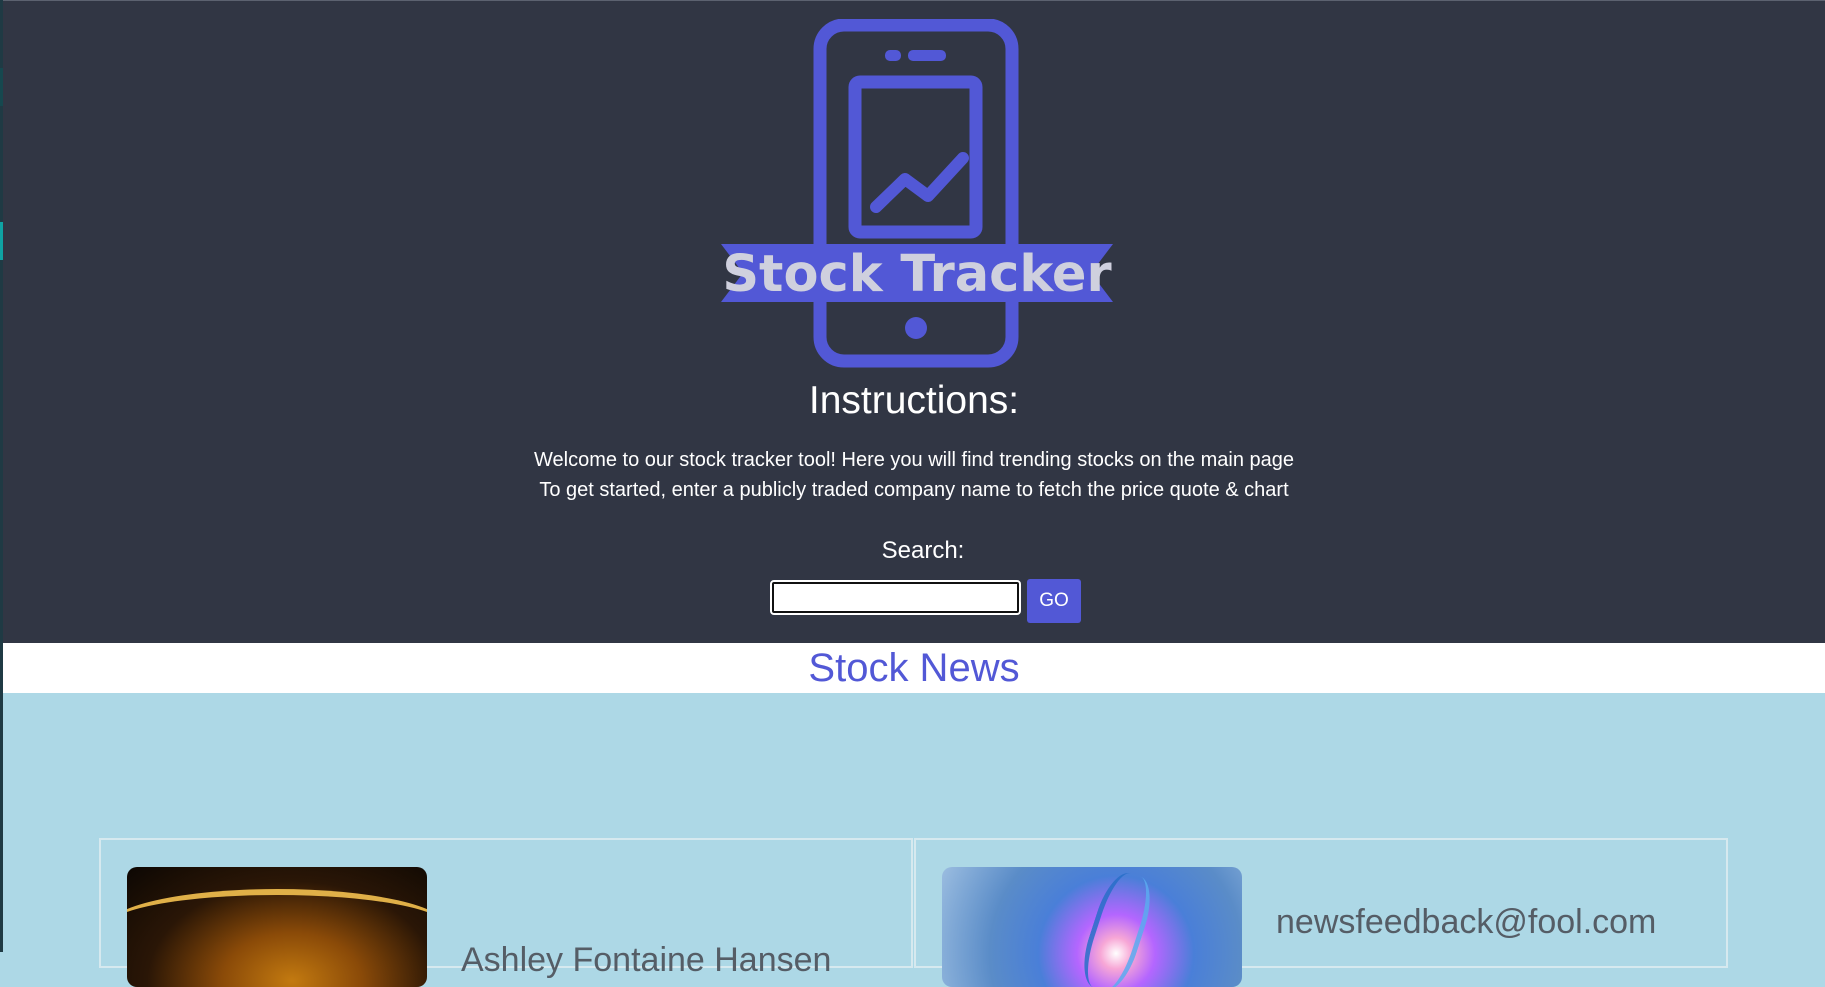  I want to click on logo-text: Stock Tracker, so click(916, 274).